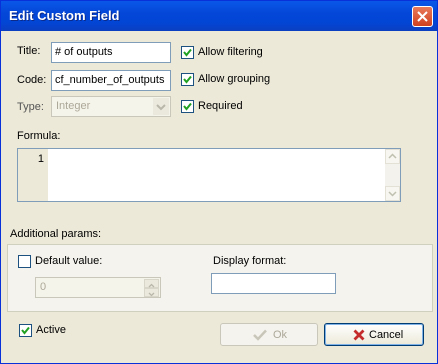 The width and height of the screenshot is (438, 364). I want to click on scroll-down-button, so click(392, 193).